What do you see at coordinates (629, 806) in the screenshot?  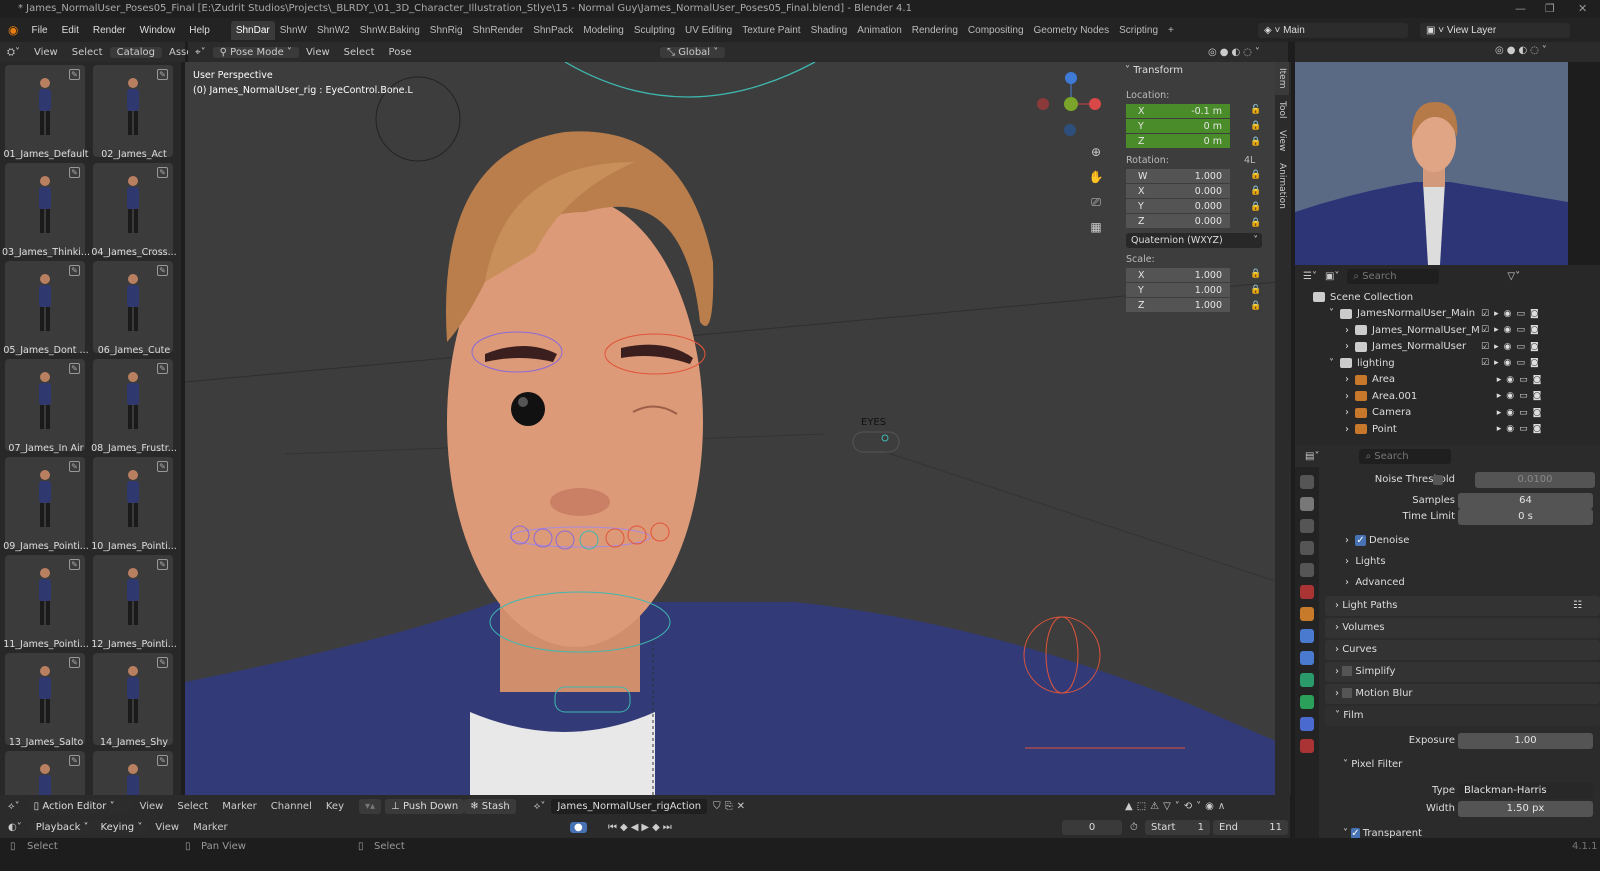 I see `action-name-field: James_NormalUser_rigAction` at bounding box center [629, 806].